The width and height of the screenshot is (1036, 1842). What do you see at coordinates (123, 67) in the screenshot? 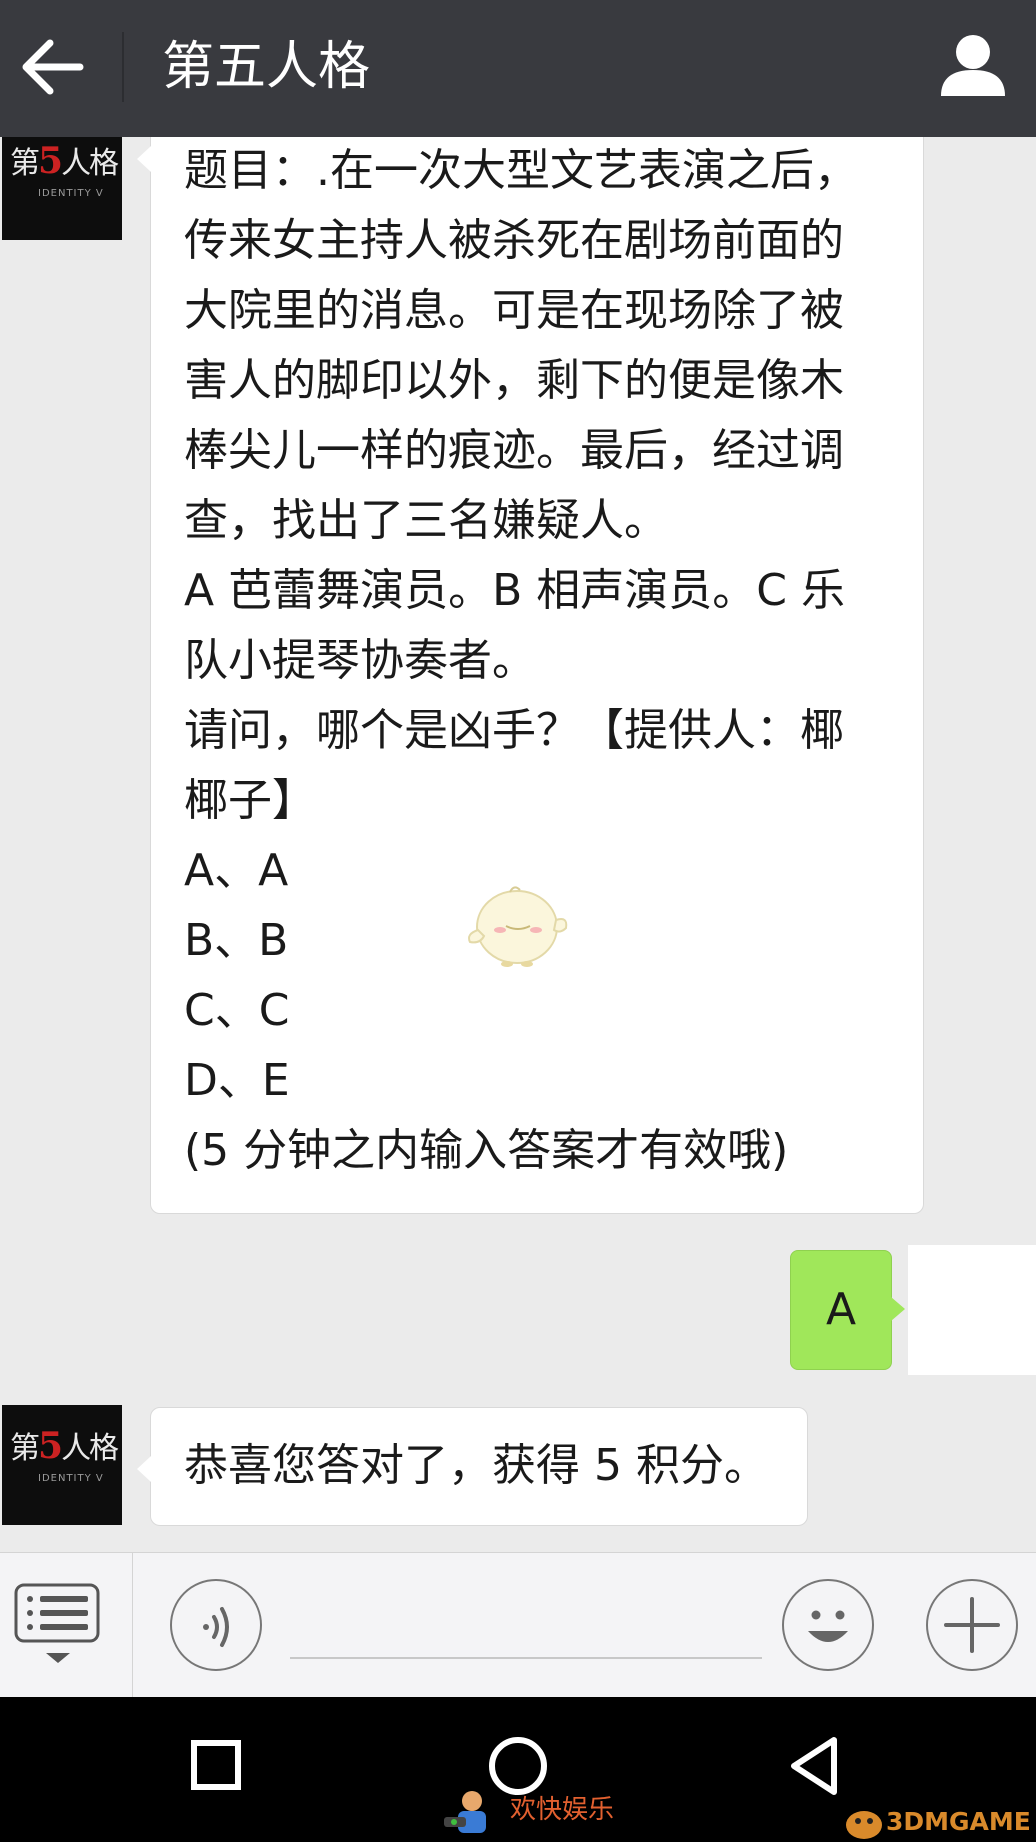
I see `header-divider` at bounding box center [123, 67].